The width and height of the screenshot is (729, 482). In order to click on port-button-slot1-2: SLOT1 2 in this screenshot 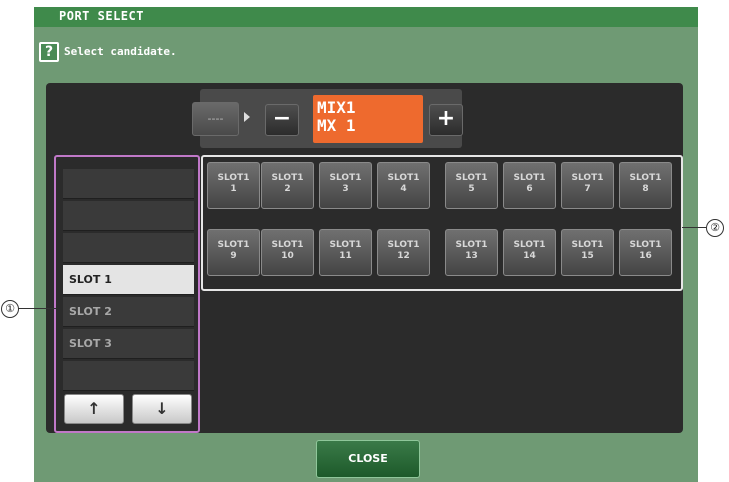, I will do `click(287, 185)`.